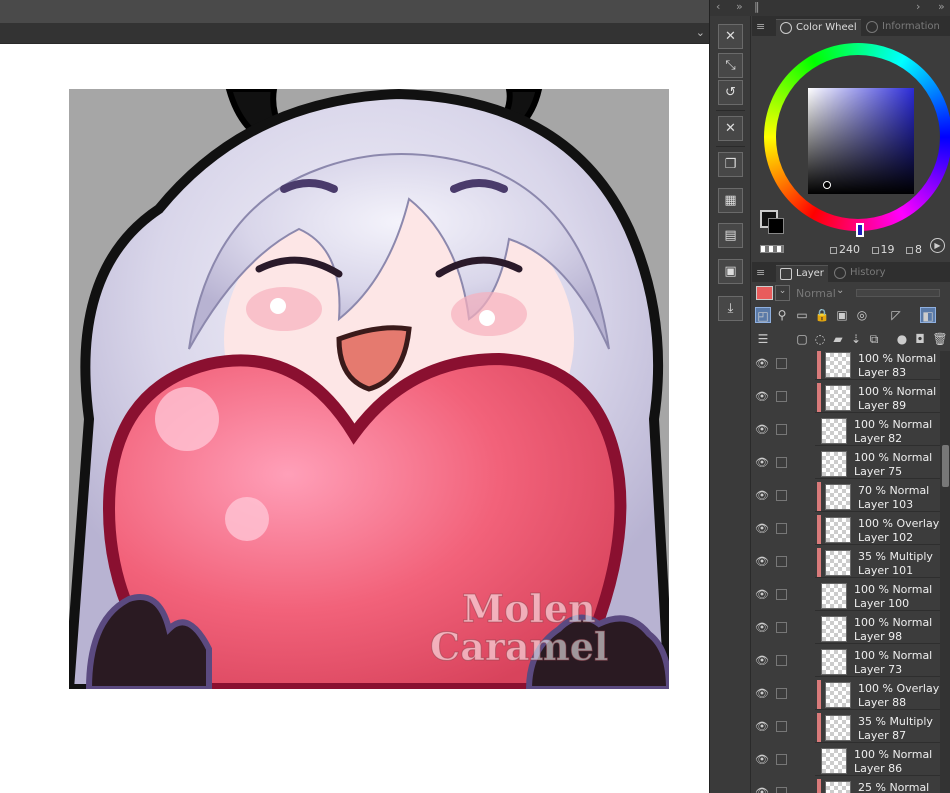 This screenshot has width=950, height=793. What do you see at coordinates (878, 760) in the screenshot?
I see `layer-cell: 100 % Normal Layer 86` at bounding box center [878, 760].